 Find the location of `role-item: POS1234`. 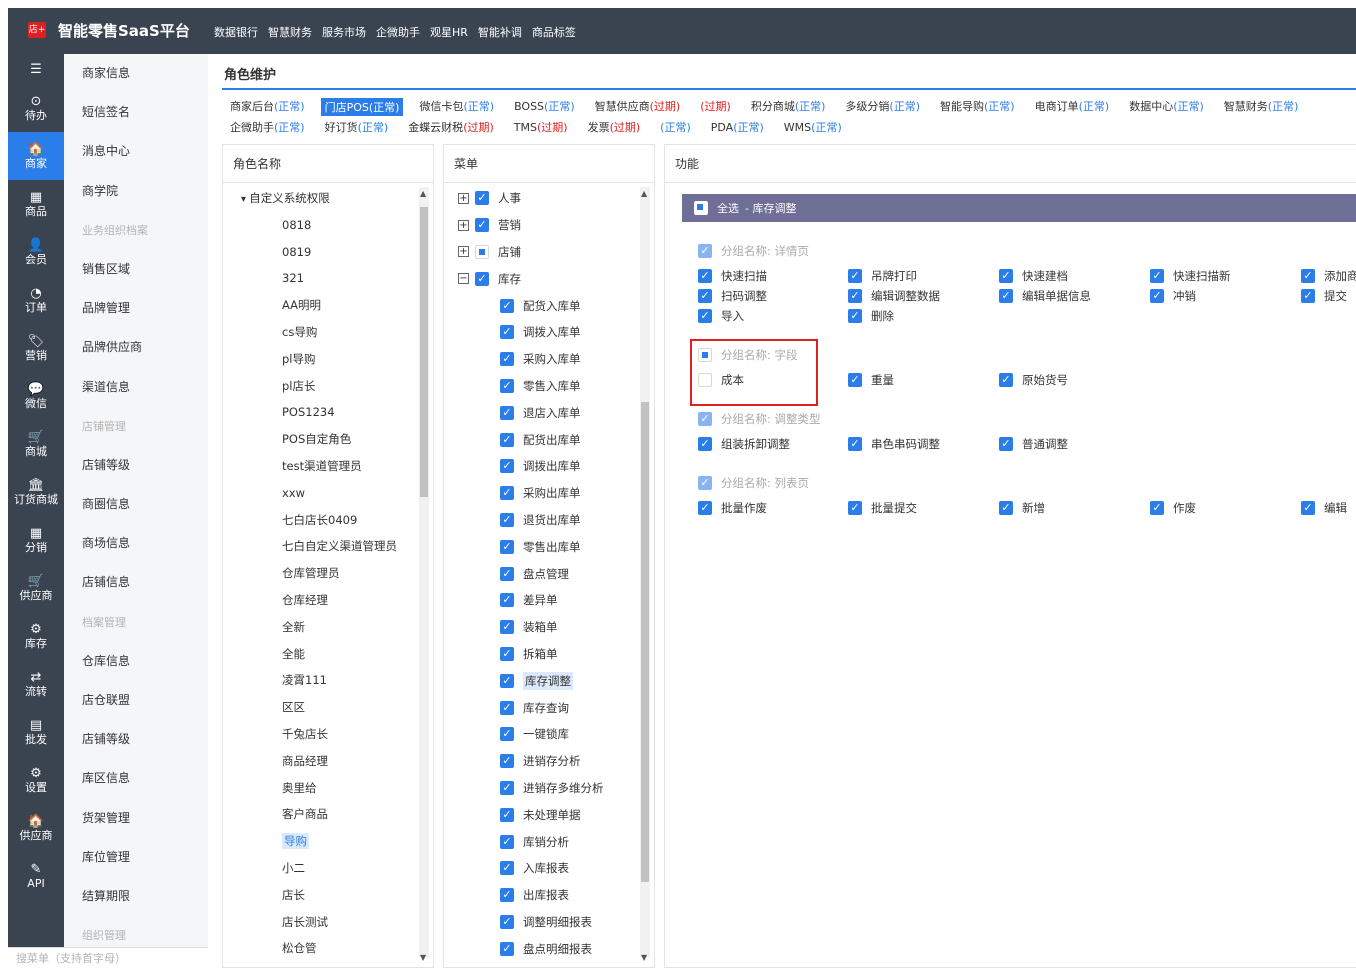

role-item: POS1234 is located at coordinates (318, 412).